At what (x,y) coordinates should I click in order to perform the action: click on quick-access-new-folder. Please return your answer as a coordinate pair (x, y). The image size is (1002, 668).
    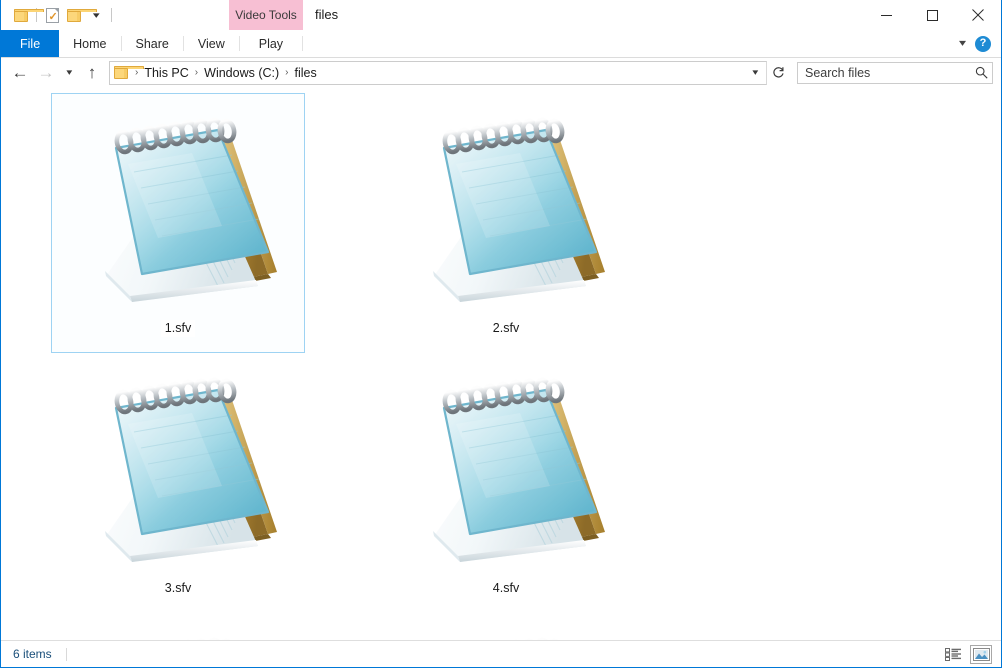
    Looking at the image, I should click on (80, 15).